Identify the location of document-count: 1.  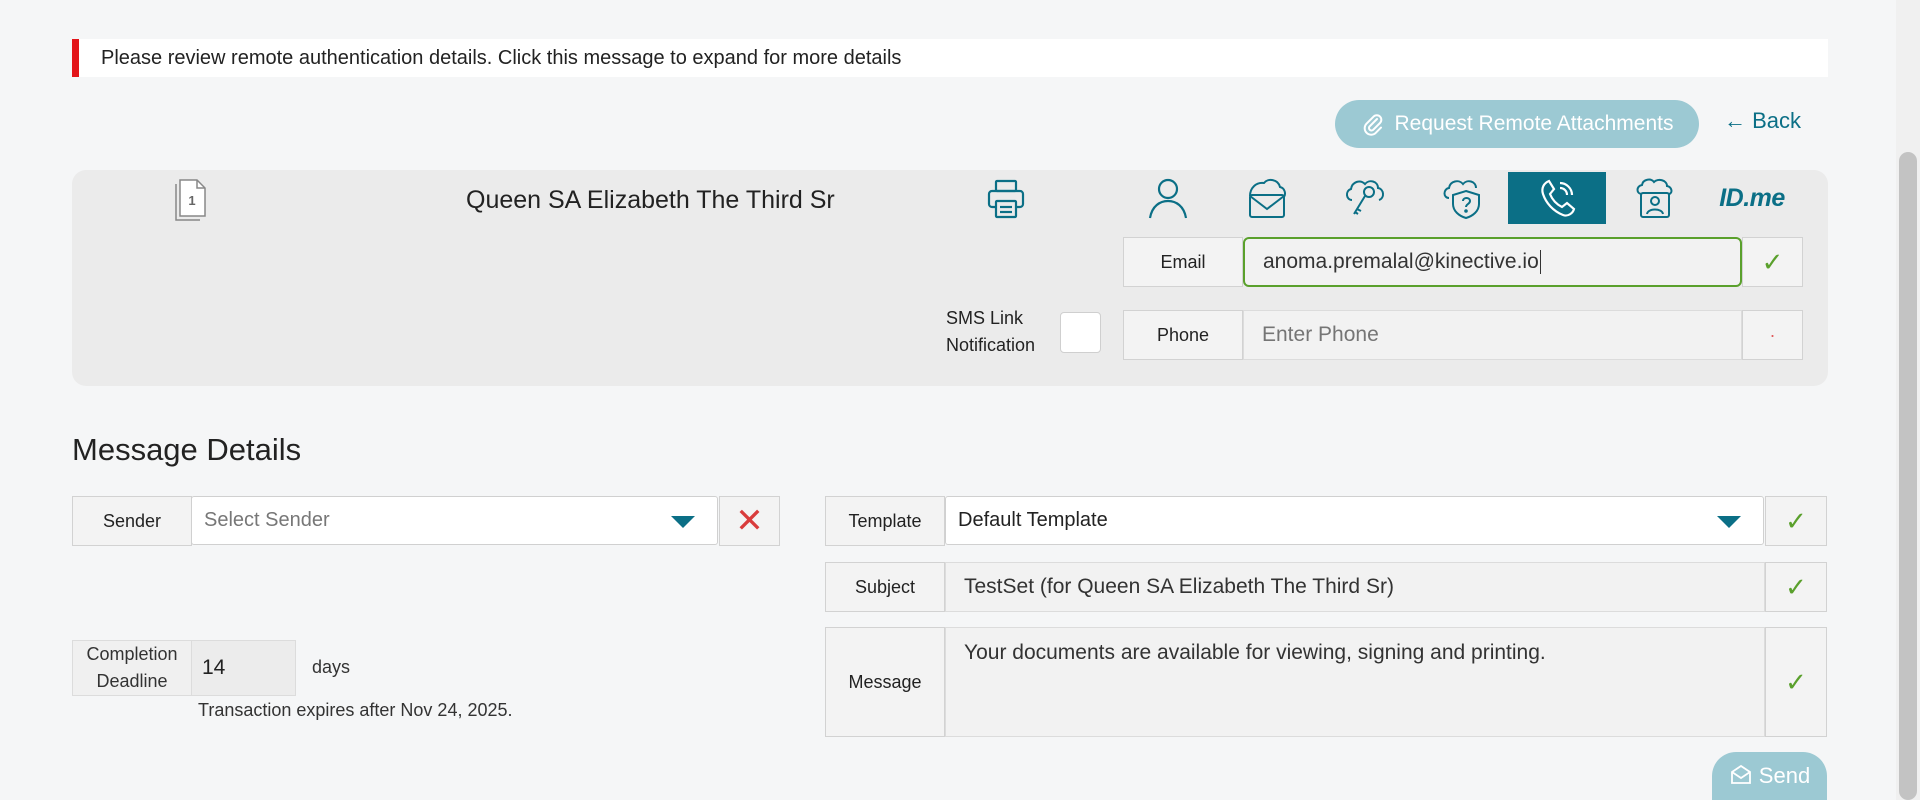
(191, 200).